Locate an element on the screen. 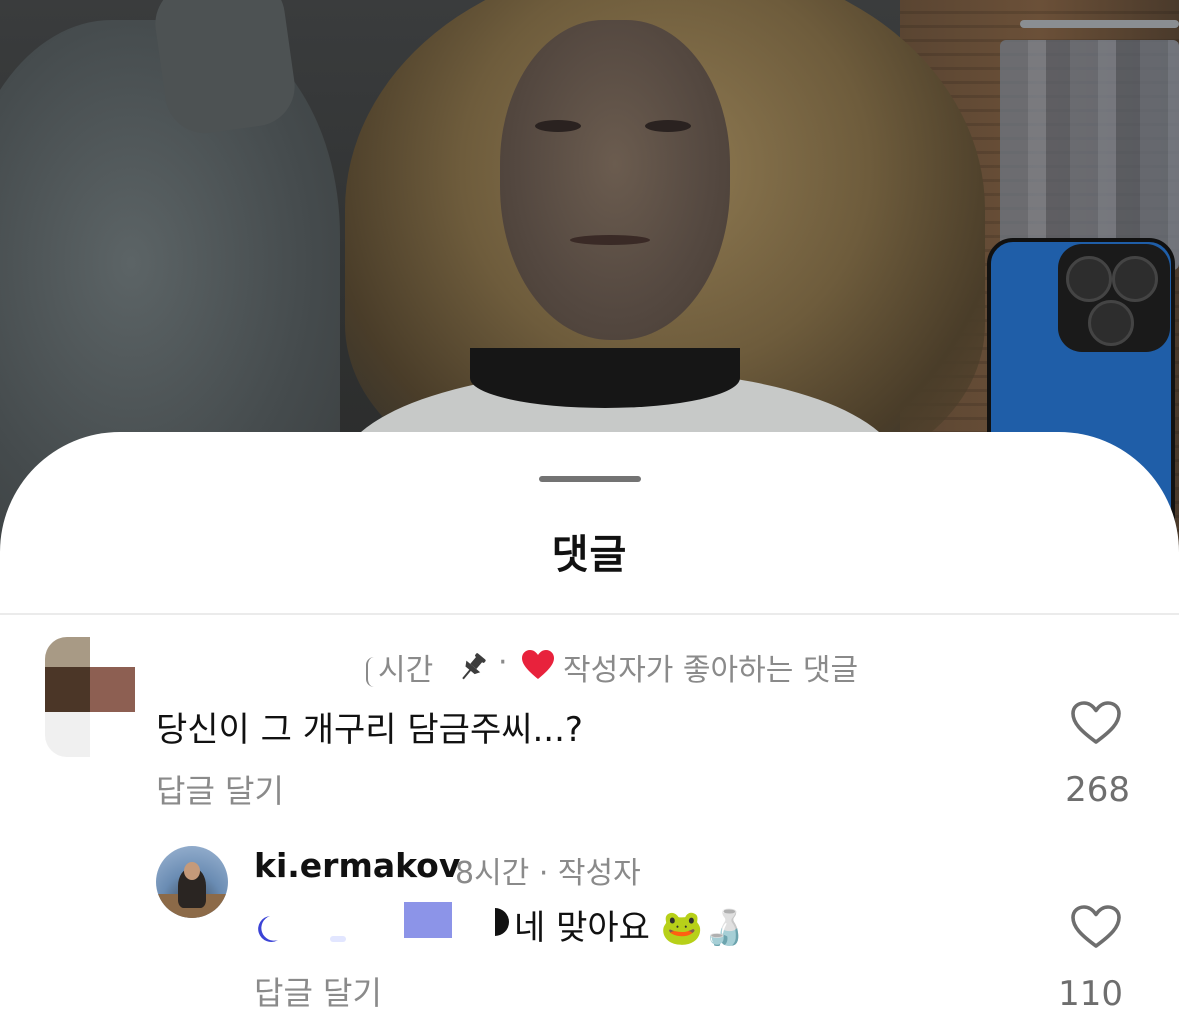 The image size is (1179, 1027). pin-icon is located at coordinates (472, 668).